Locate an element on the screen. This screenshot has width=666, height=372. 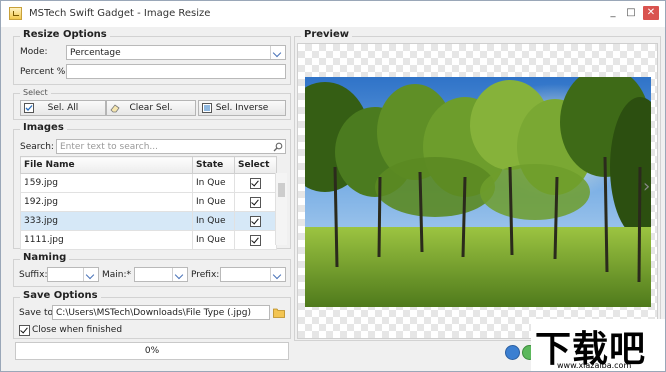
folder-icon is located at coordinates (279, 312).